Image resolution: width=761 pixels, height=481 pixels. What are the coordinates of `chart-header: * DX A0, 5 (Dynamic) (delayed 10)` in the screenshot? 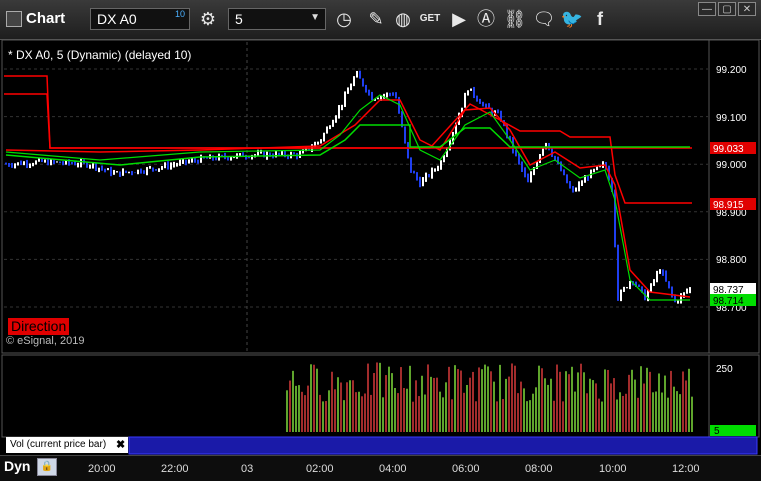 It's located at (100, 55).